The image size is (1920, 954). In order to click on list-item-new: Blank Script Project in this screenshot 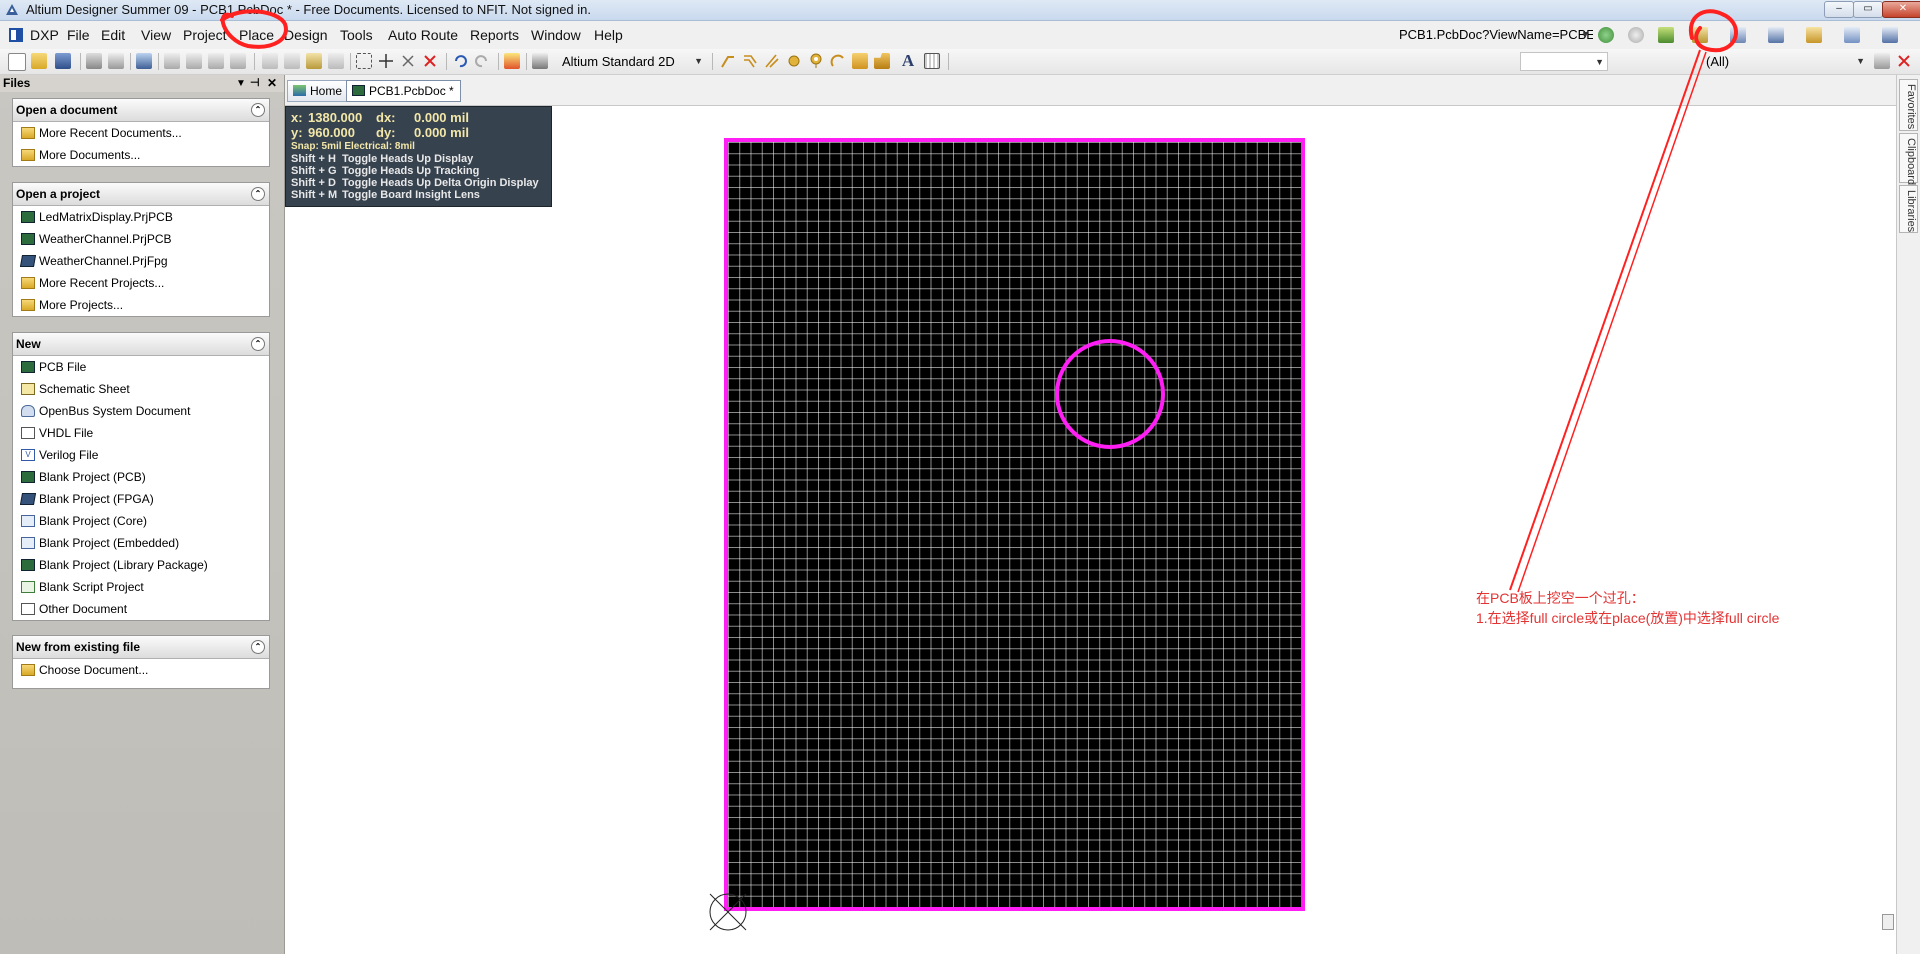, I will do `click(141, 587)`.